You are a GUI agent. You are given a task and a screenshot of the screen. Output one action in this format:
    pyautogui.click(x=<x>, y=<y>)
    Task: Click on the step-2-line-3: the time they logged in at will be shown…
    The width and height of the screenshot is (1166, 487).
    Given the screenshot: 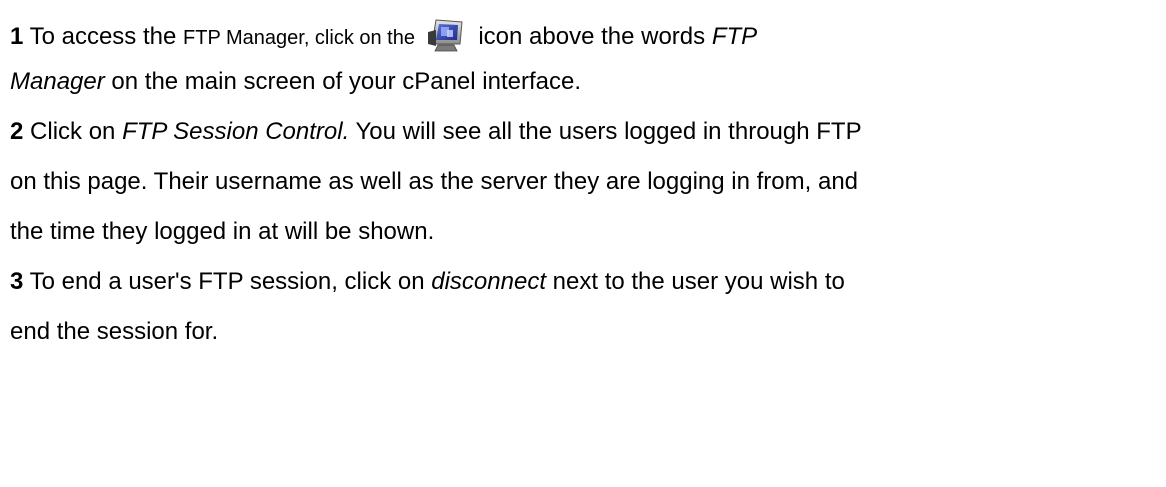 What is the action you would take?
    pyautogui.click(x=222, y=232)
    